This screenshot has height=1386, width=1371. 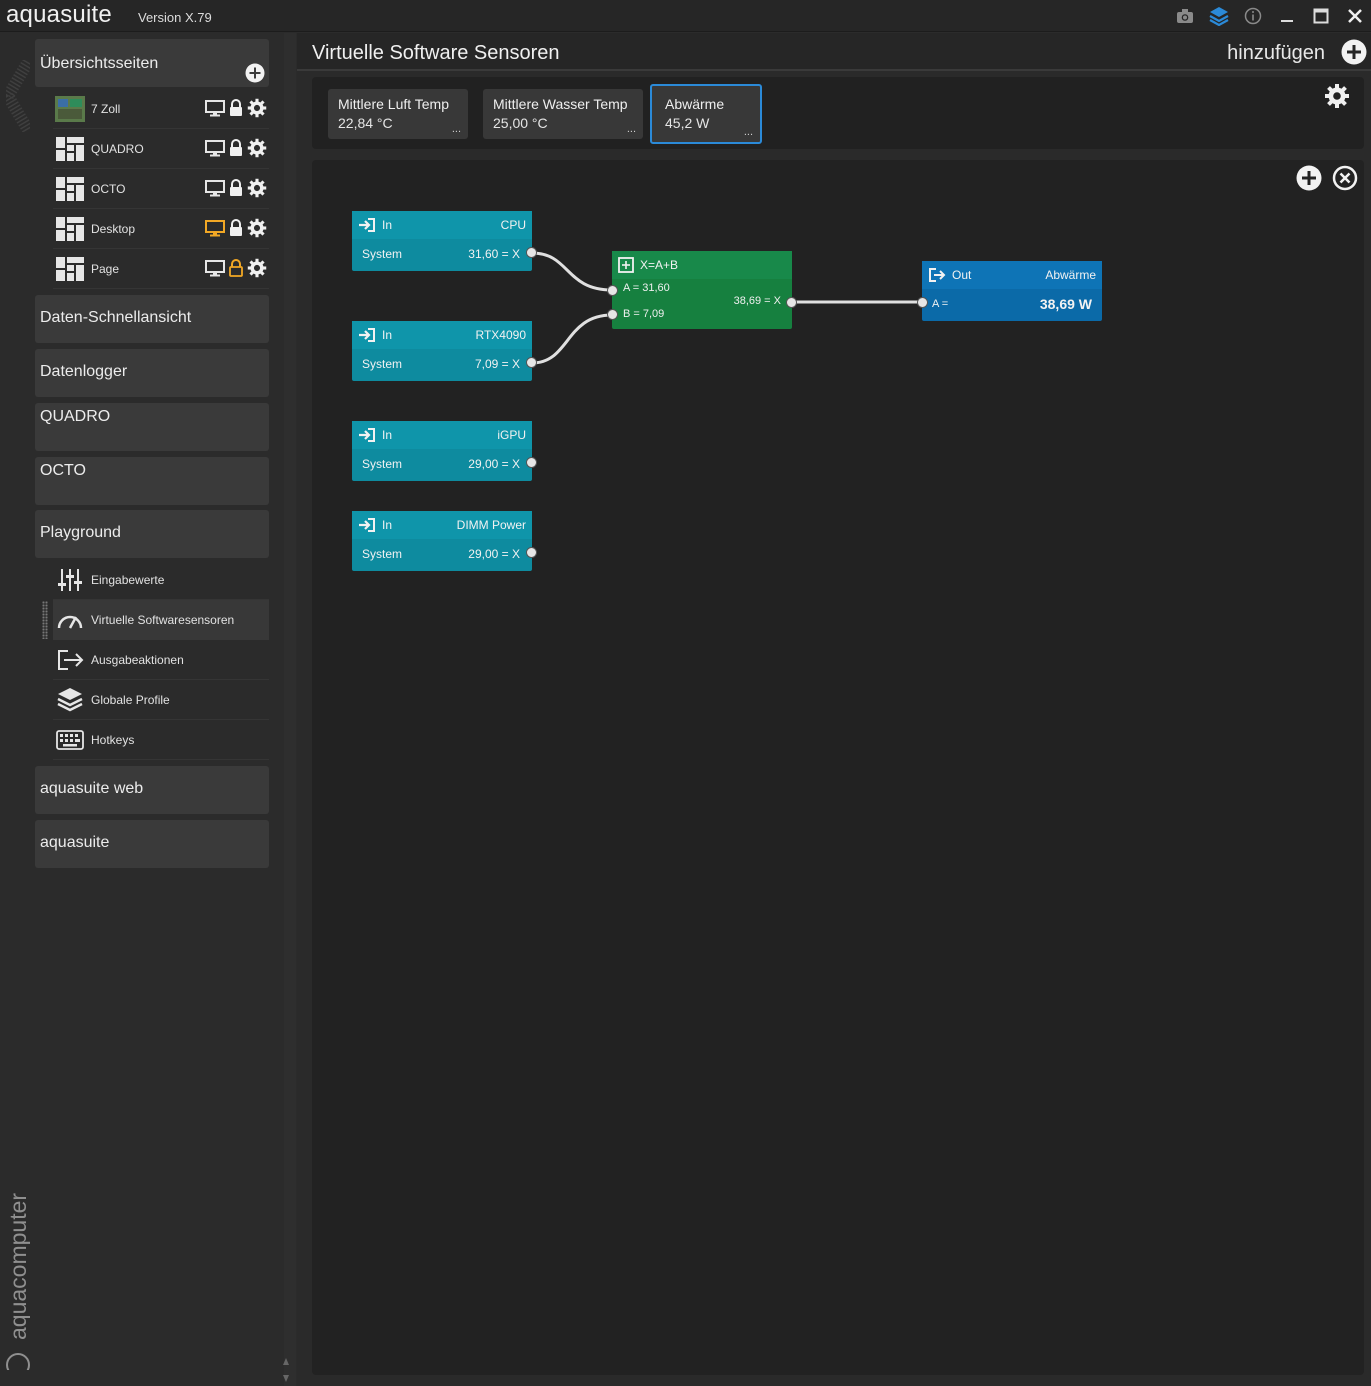 What do you see at coordinates (500, 335) in the screenshot?
I see `input-node-name: RTX4090` at bounding box center [500, 335].